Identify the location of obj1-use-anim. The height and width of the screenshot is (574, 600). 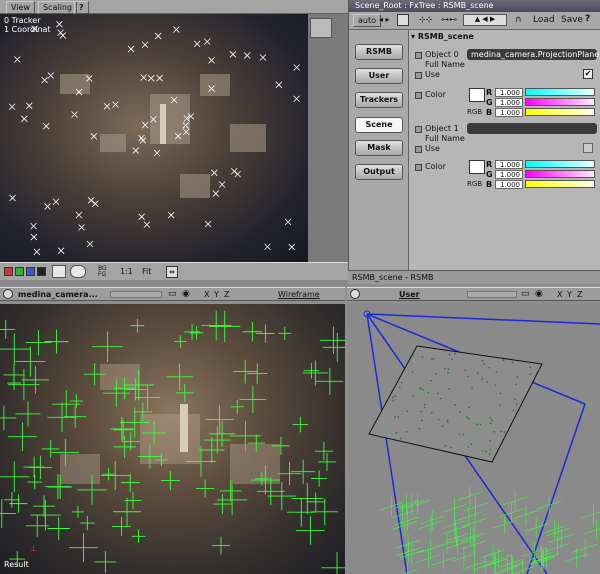
(418, 149).